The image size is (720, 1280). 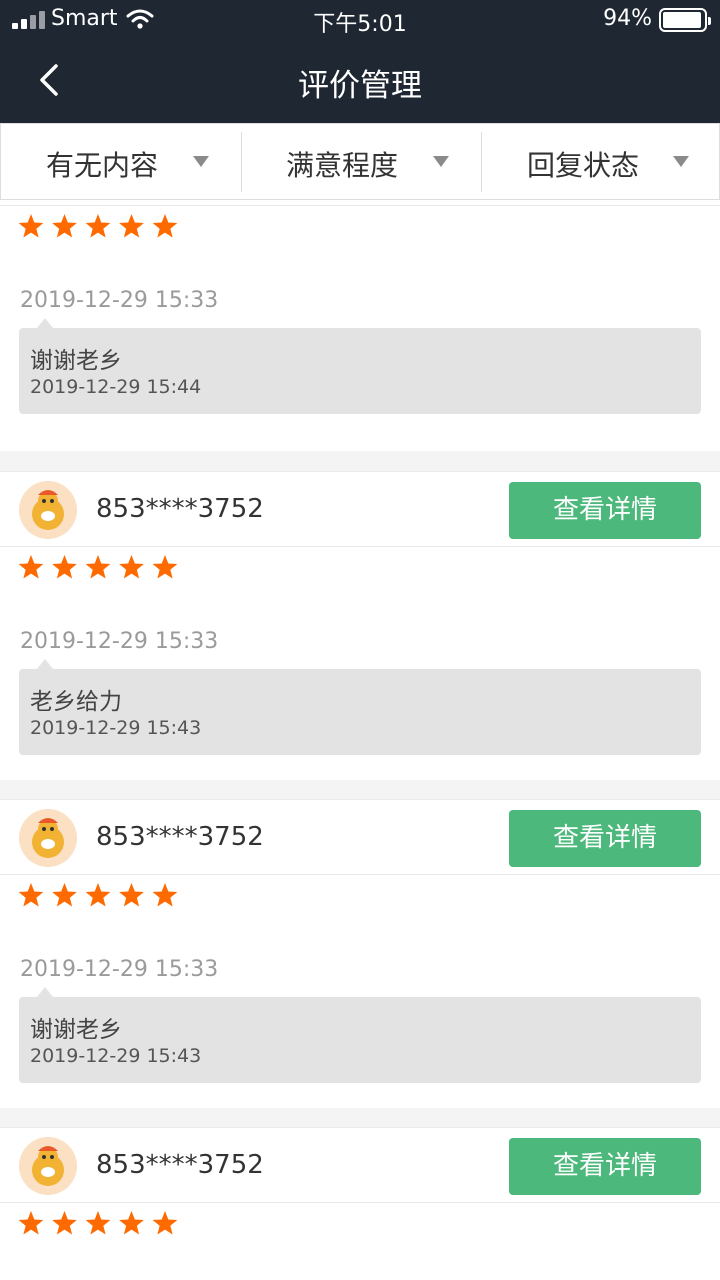 I want to click on filter-content-dropdown: 有无内容, so click(x=121, y=162).